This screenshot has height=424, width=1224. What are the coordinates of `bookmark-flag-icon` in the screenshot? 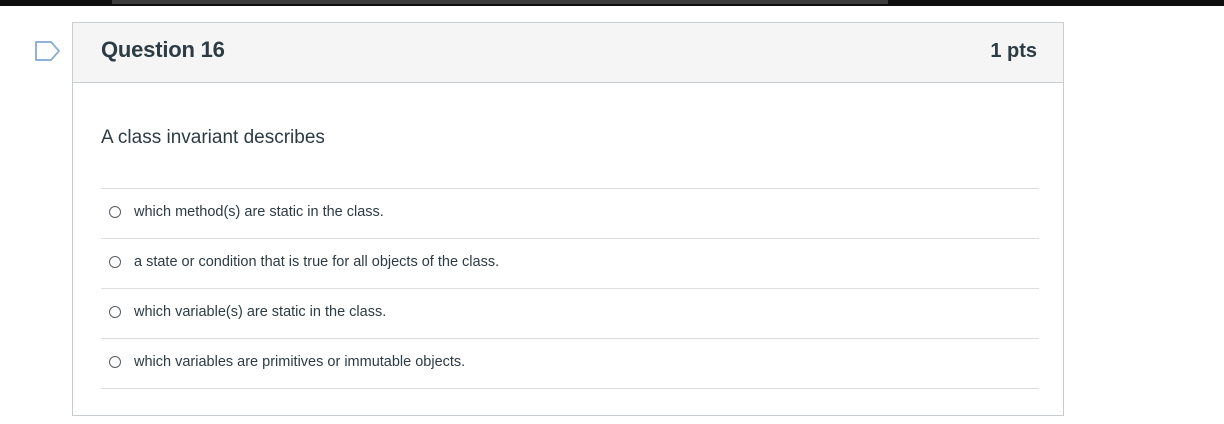 It's located at (48, 51).